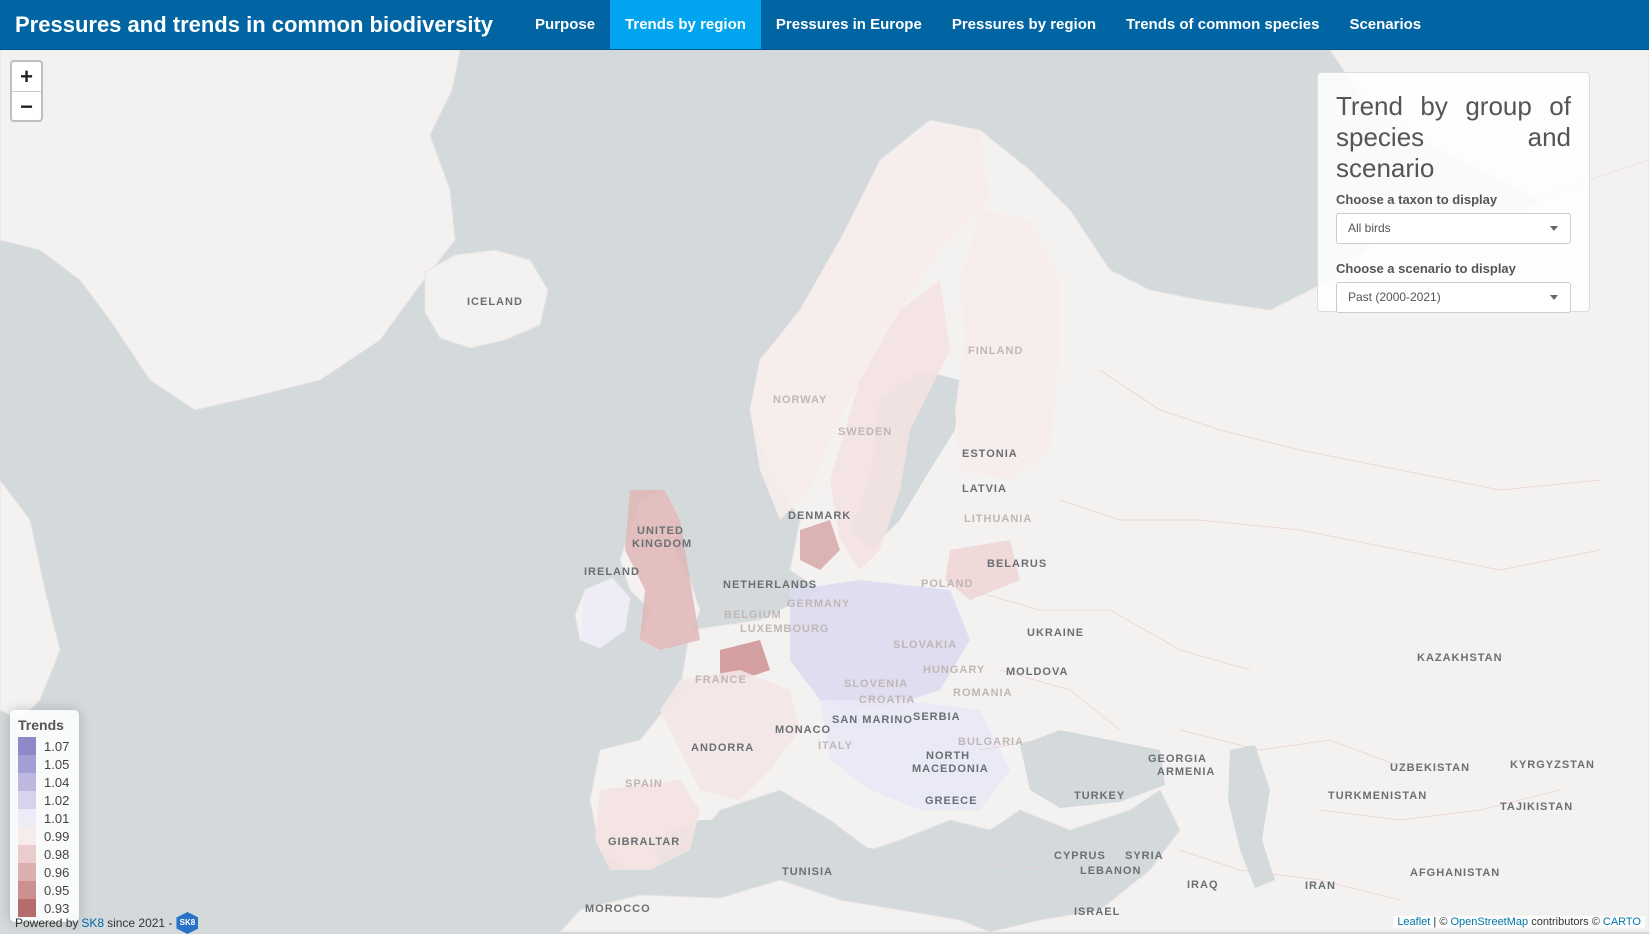 The width and height of the screenshot is (1649, 934). Describe the element at coordinates (1537, 807) in the screenshot. I see `label-tajikistan: TAJIKISTAN` at that location.